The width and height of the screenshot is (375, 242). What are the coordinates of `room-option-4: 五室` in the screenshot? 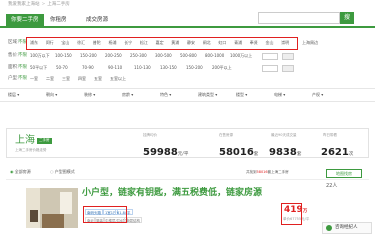 It's located at (98, 79).